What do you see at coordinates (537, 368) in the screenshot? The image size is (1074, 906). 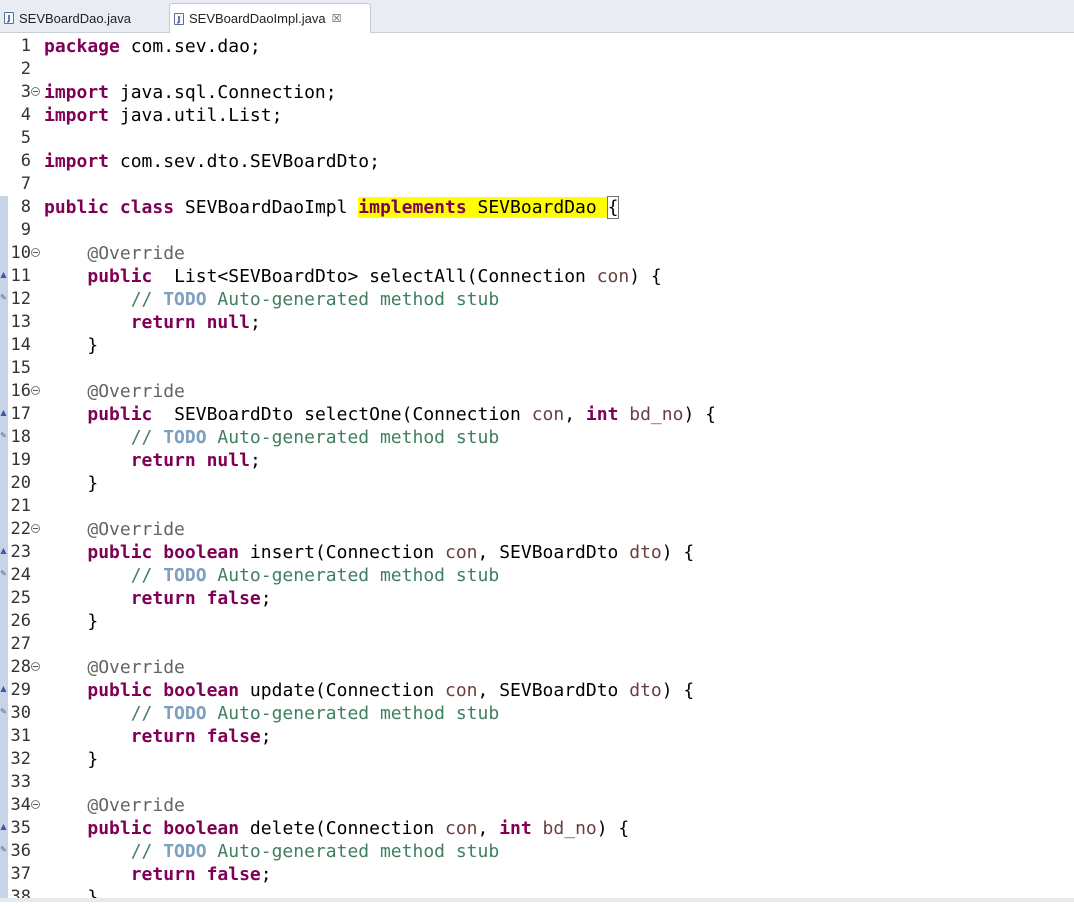 I see `code-line: 15` at bounding box center [537, 368].